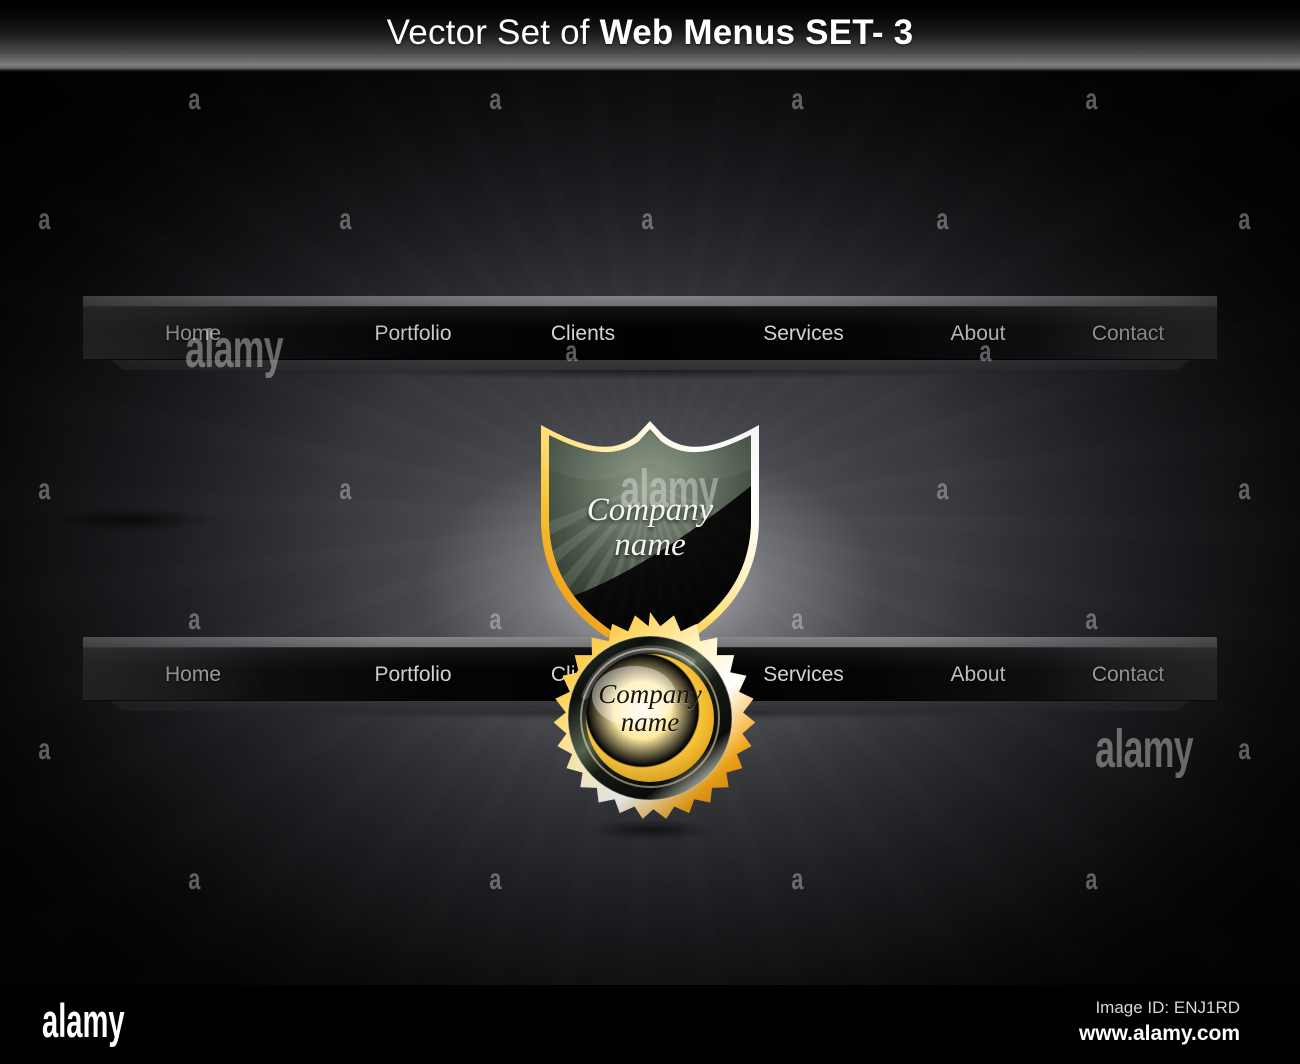 The width and height of the screenshot is (1300, 1064). Describe the element at coordinates (193, 674) in the screenshot. I see `menu-item-home-2: Home` at that location.